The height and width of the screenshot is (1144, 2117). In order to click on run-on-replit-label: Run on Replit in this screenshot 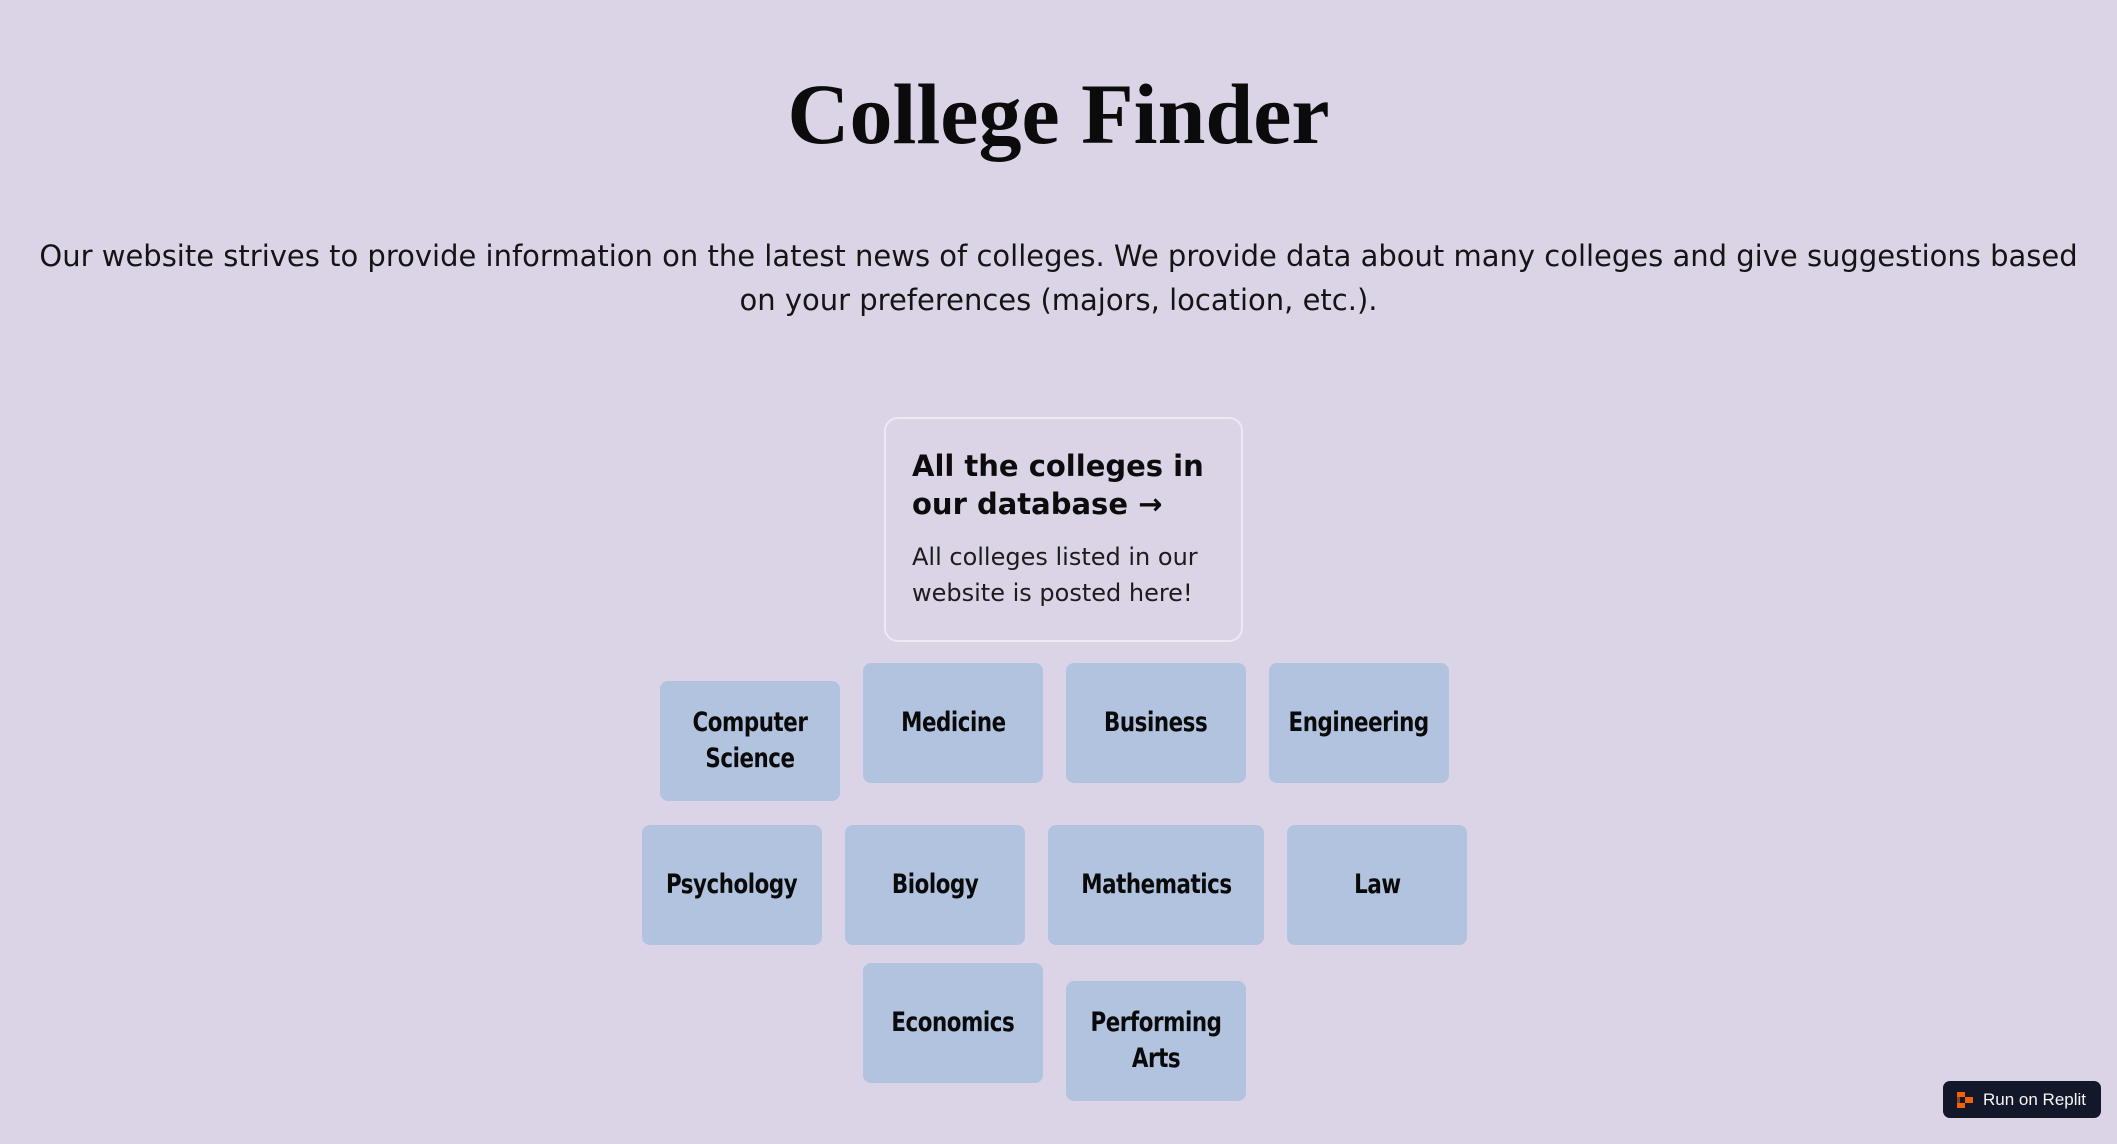, I will do `click(2035, 1099)`.